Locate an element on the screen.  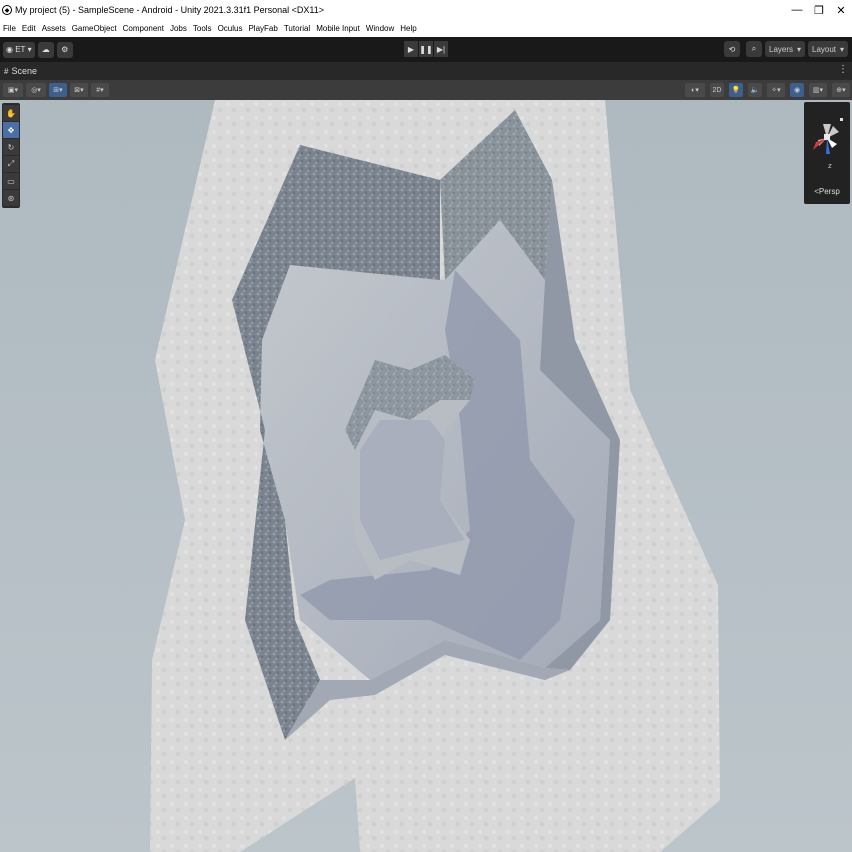
axis-z-label: z is located at coordinates (830, 166).